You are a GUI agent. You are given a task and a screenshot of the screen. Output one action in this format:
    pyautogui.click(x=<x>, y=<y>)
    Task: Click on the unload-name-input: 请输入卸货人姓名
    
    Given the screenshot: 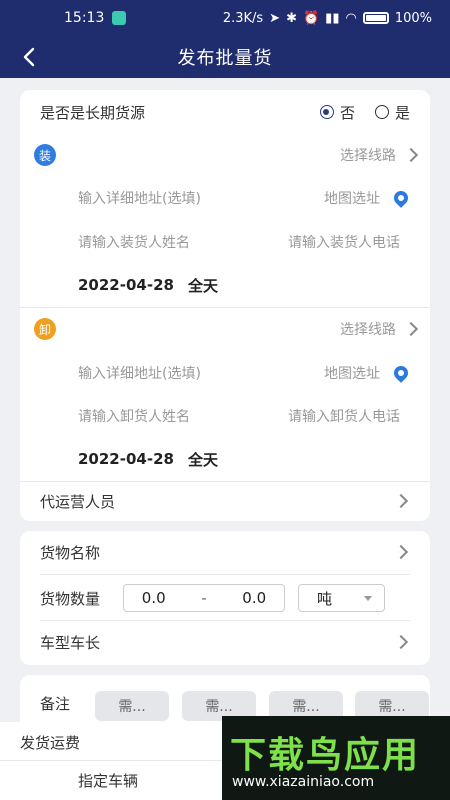 What is the action you would take?
    pyautogui.click(x=134, y=416)
    